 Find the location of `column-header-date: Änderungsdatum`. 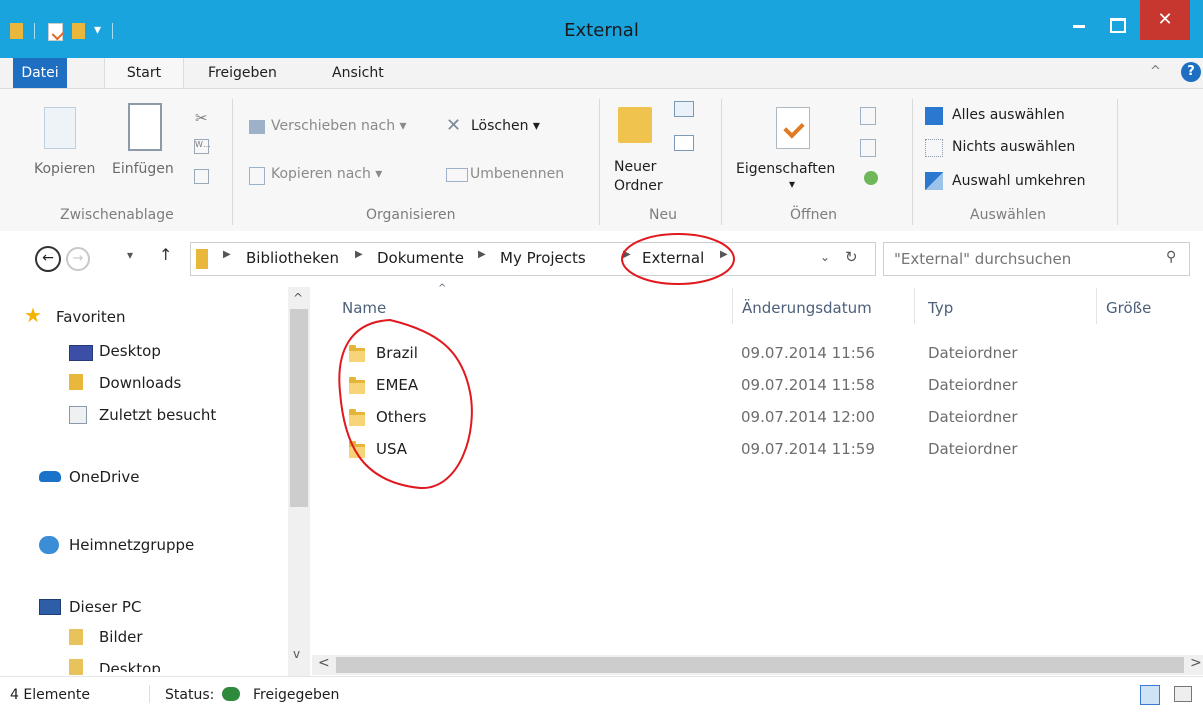

column-header-date: Änderungsdatum is located at coordinates (807, 308).